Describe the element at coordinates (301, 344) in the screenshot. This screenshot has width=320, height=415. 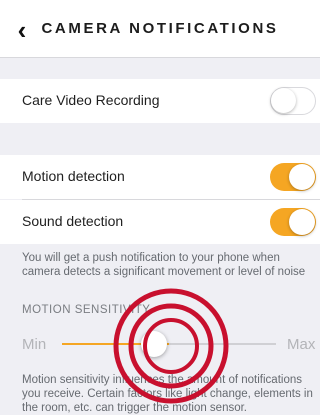
I see `slider-max-label: Max` at that location.